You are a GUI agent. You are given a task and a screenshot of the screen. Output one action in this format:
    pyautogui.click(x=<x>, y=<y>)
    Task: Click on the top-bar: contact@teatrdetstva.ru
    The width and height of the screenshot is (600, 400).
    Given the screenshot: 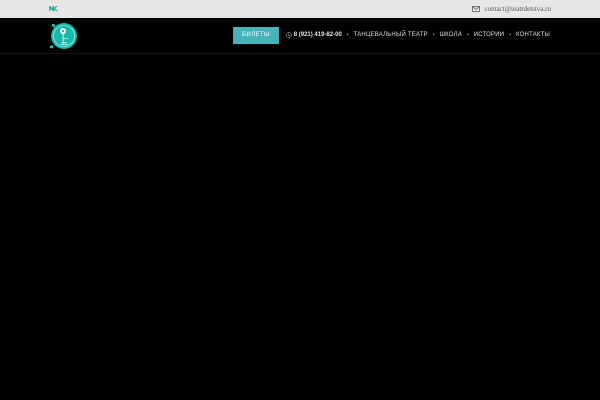 What is the action you would take?
    pyautogui.click(x=300, y=9)
    